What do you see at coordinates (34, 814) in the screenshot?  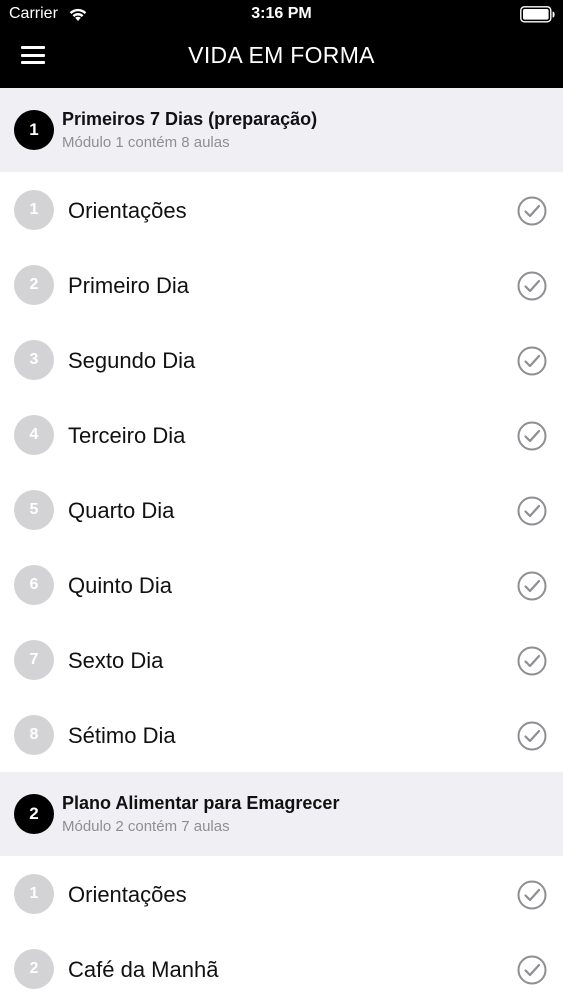 I see `module-number-badge: 2` at bounding box center [34, 814].